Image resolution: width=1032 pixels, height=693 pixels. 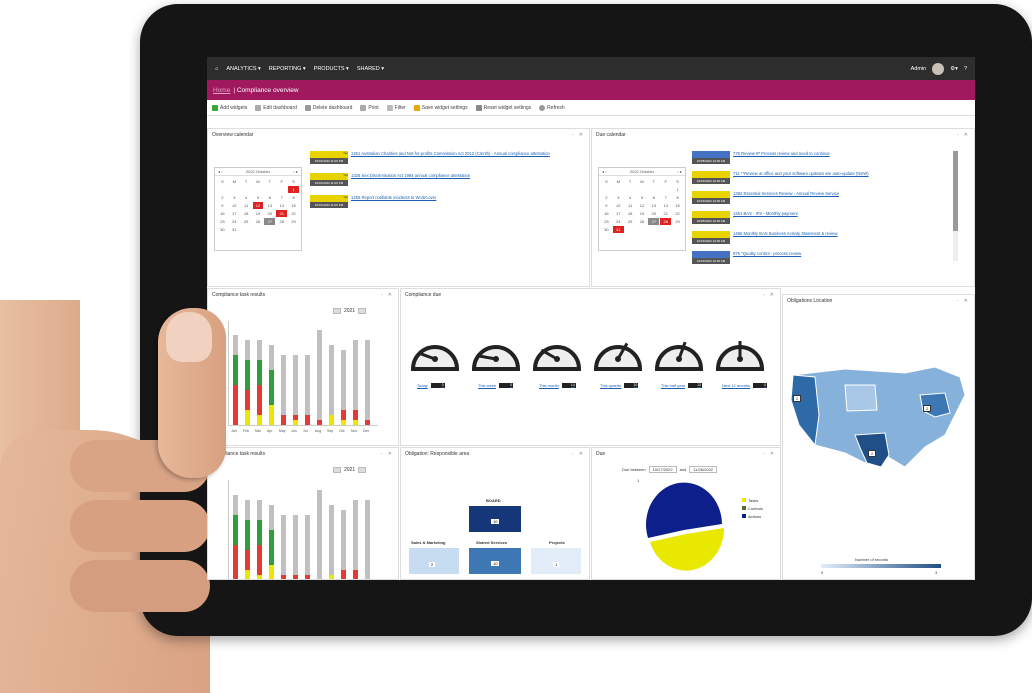 I want to click on us-map, so click(x=880, y=425).